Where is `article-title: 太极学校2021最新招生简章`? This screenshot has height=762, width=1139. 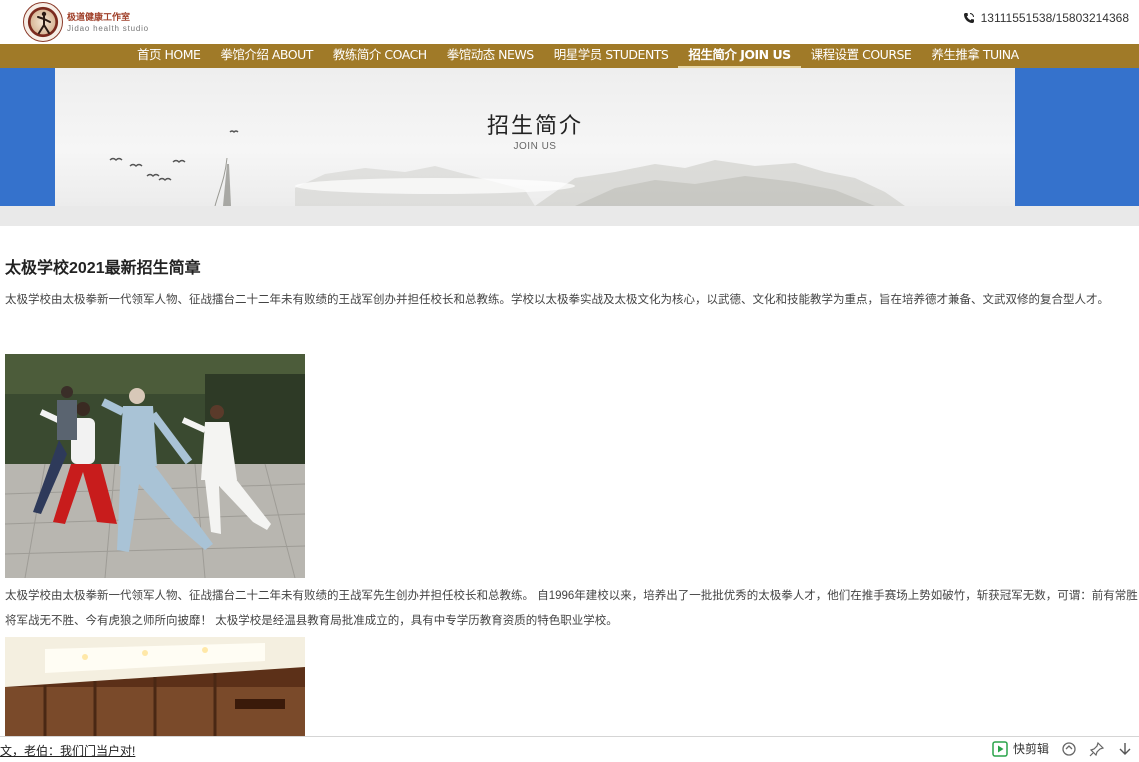
article-title: 太极学校2021最新招生简章 is located at coordinates (103, 268).